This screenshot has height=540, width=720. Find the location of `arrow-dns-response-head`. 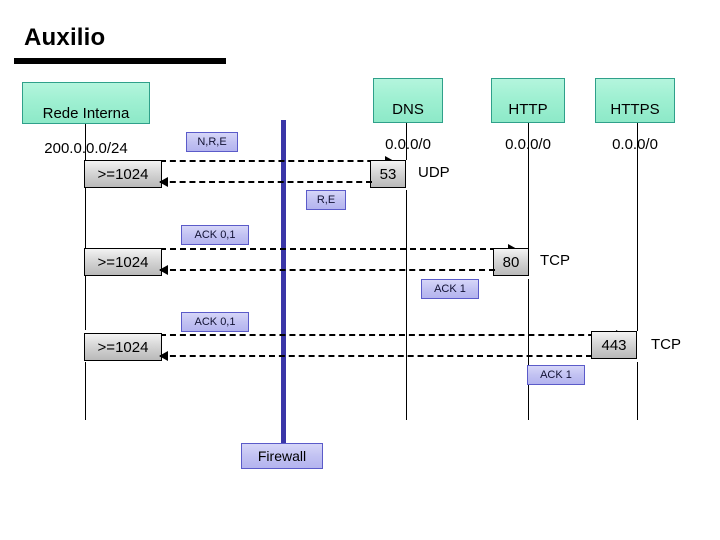

arrow-dns-response-head is located at coordinates (163, 182).